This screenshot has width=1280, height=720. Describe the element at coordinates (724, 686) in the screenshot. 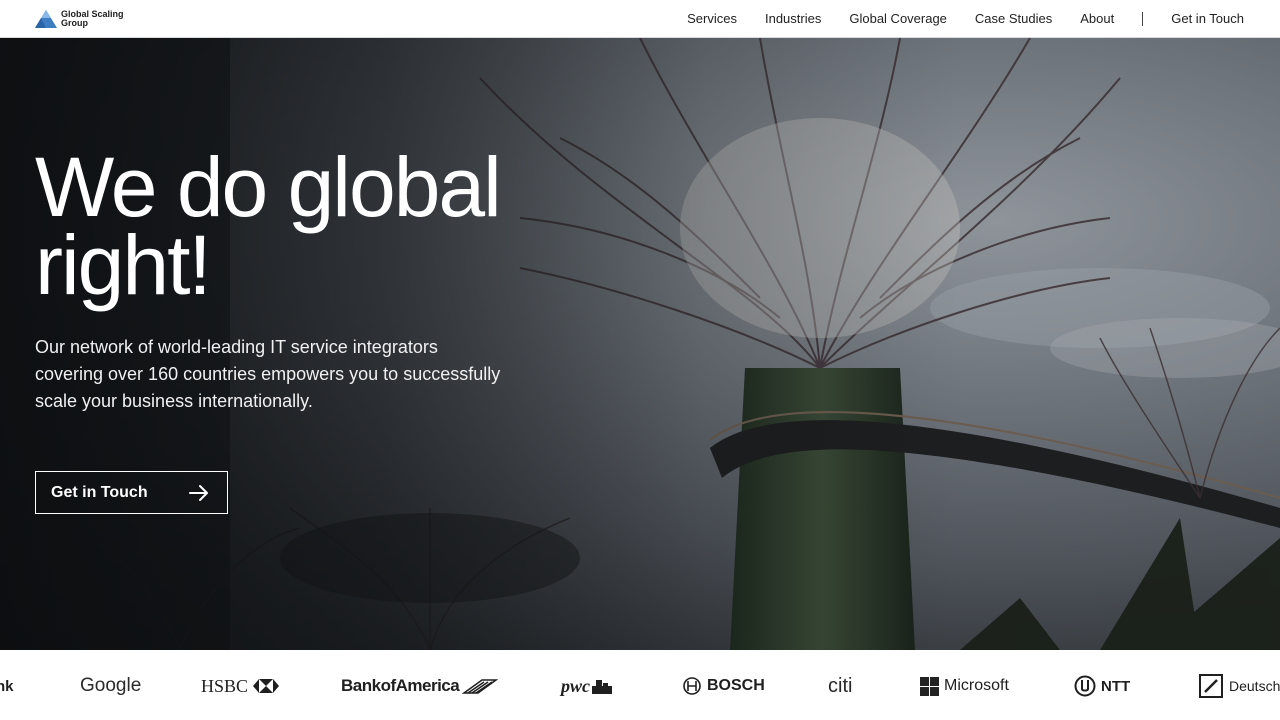

I see `client-logo-bosch: BOSCH` at that location.